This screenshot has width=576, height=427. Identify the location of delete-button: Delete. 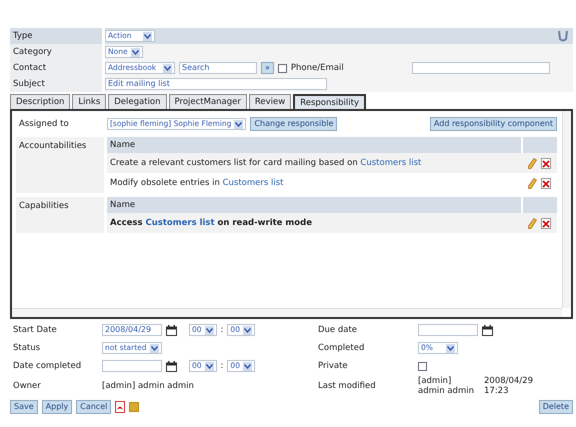
(555, 407).